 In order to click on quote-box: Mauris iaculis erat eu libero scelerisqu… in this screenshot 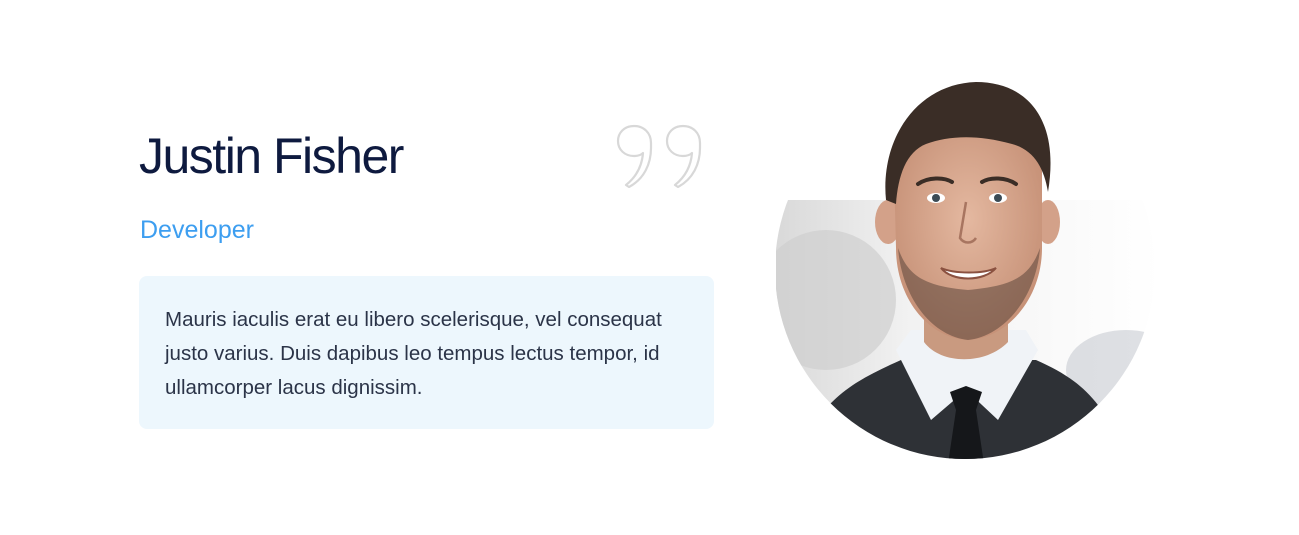, I will do `click(426, 352)`.